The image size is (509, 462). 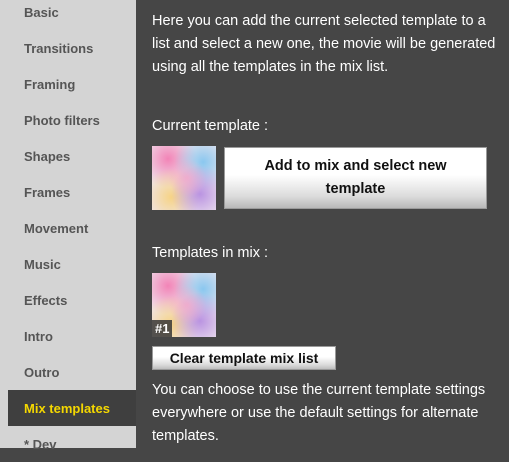 I want to click on sidebar-item-effects: Effects, so click(x=72, y=300).